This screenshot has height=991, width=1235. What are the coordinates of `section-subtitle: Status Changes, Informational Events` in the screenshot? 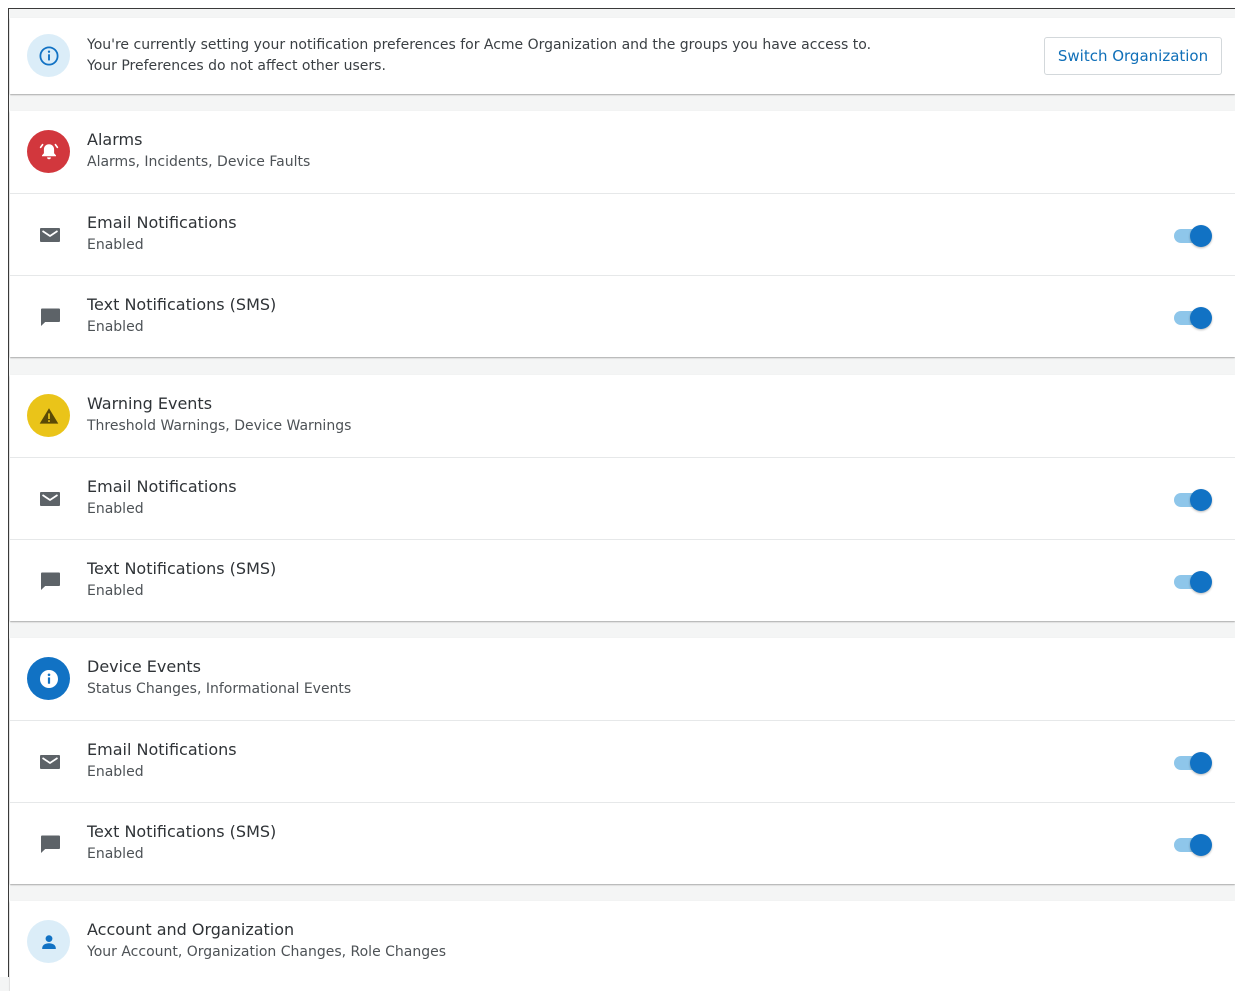 It's located at (219, 689).